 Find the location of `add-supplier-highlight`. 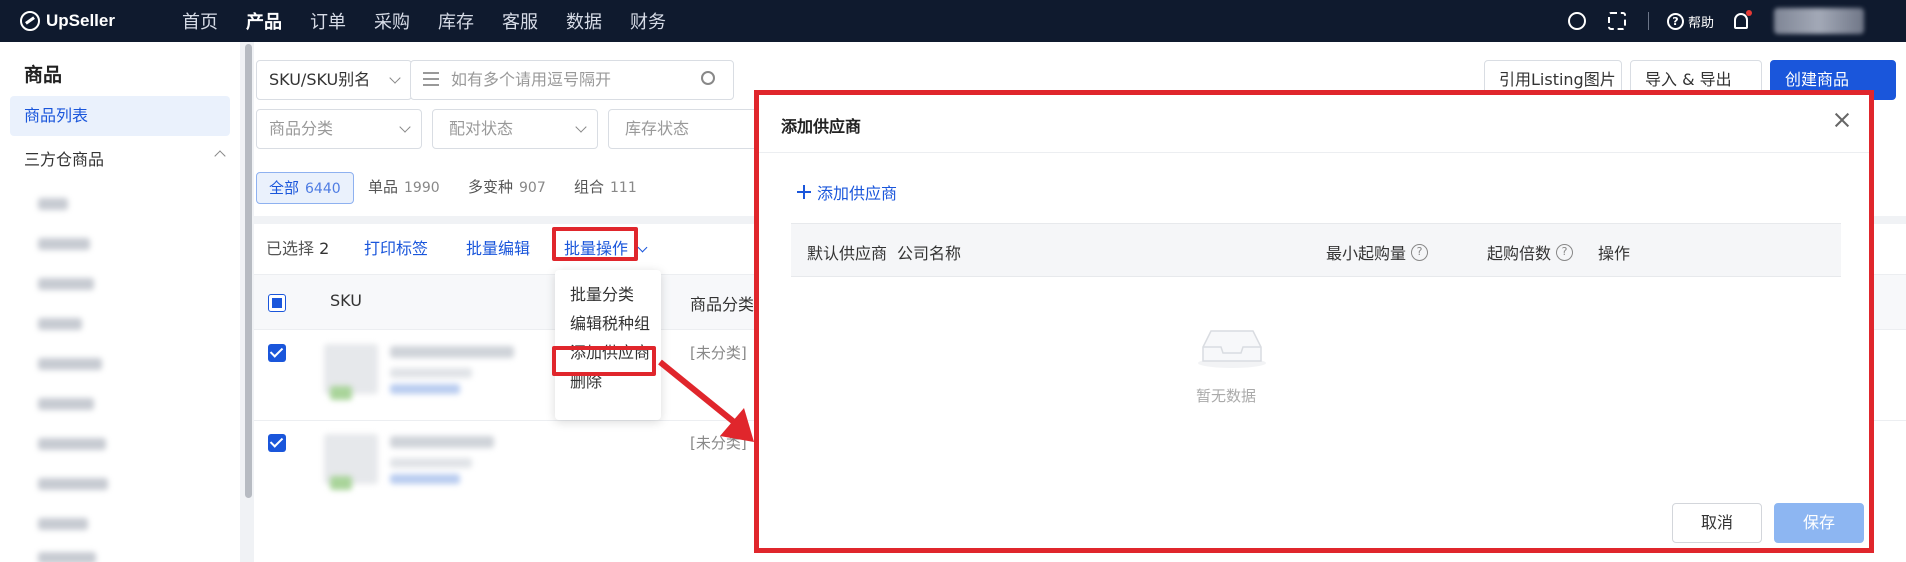

add-supplier-highlight is located at coordinates (604, 361).